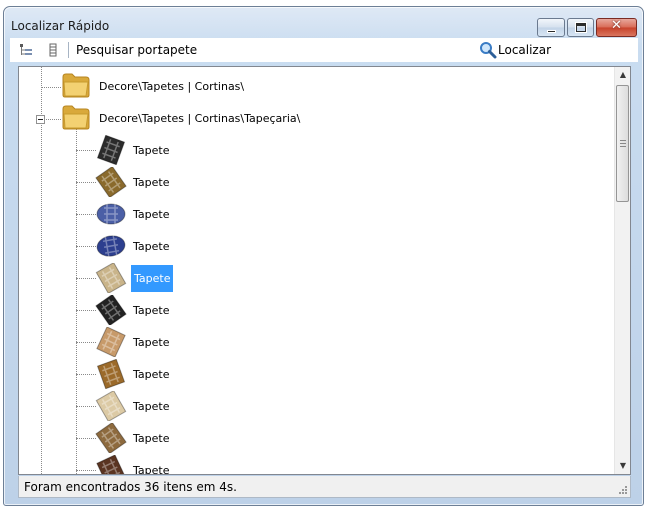  What do you see at coordinates (26, 50) in the screenshot?
I see `tree-view-icon` at bounding box center [26, 50].